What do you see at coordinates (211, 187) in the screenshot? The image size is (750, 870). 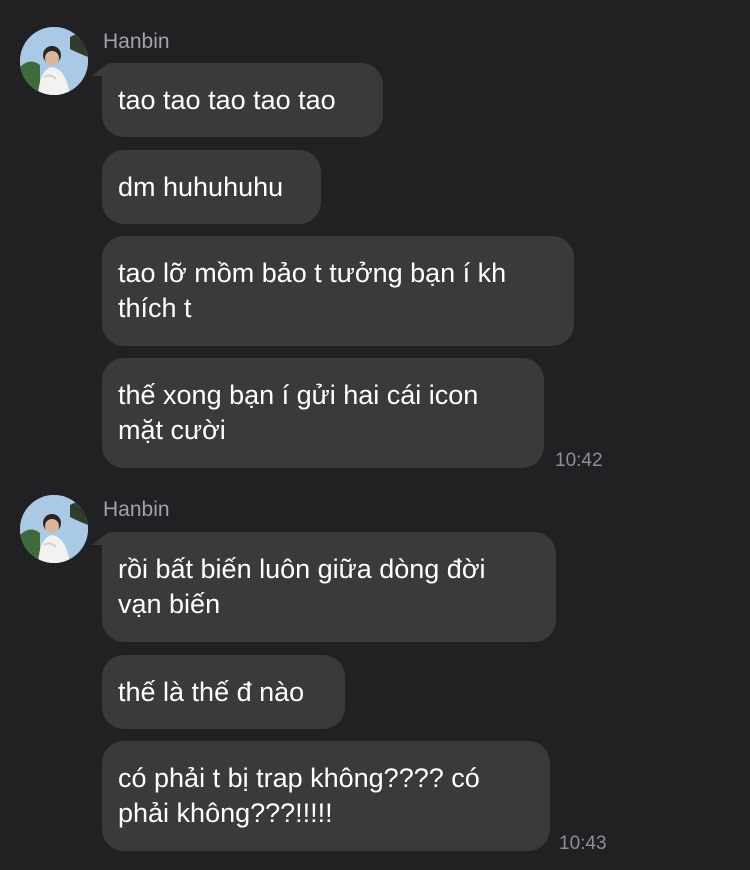 I see `message-bubble: dm huhuhuhu` at bounding box center [211, 187].